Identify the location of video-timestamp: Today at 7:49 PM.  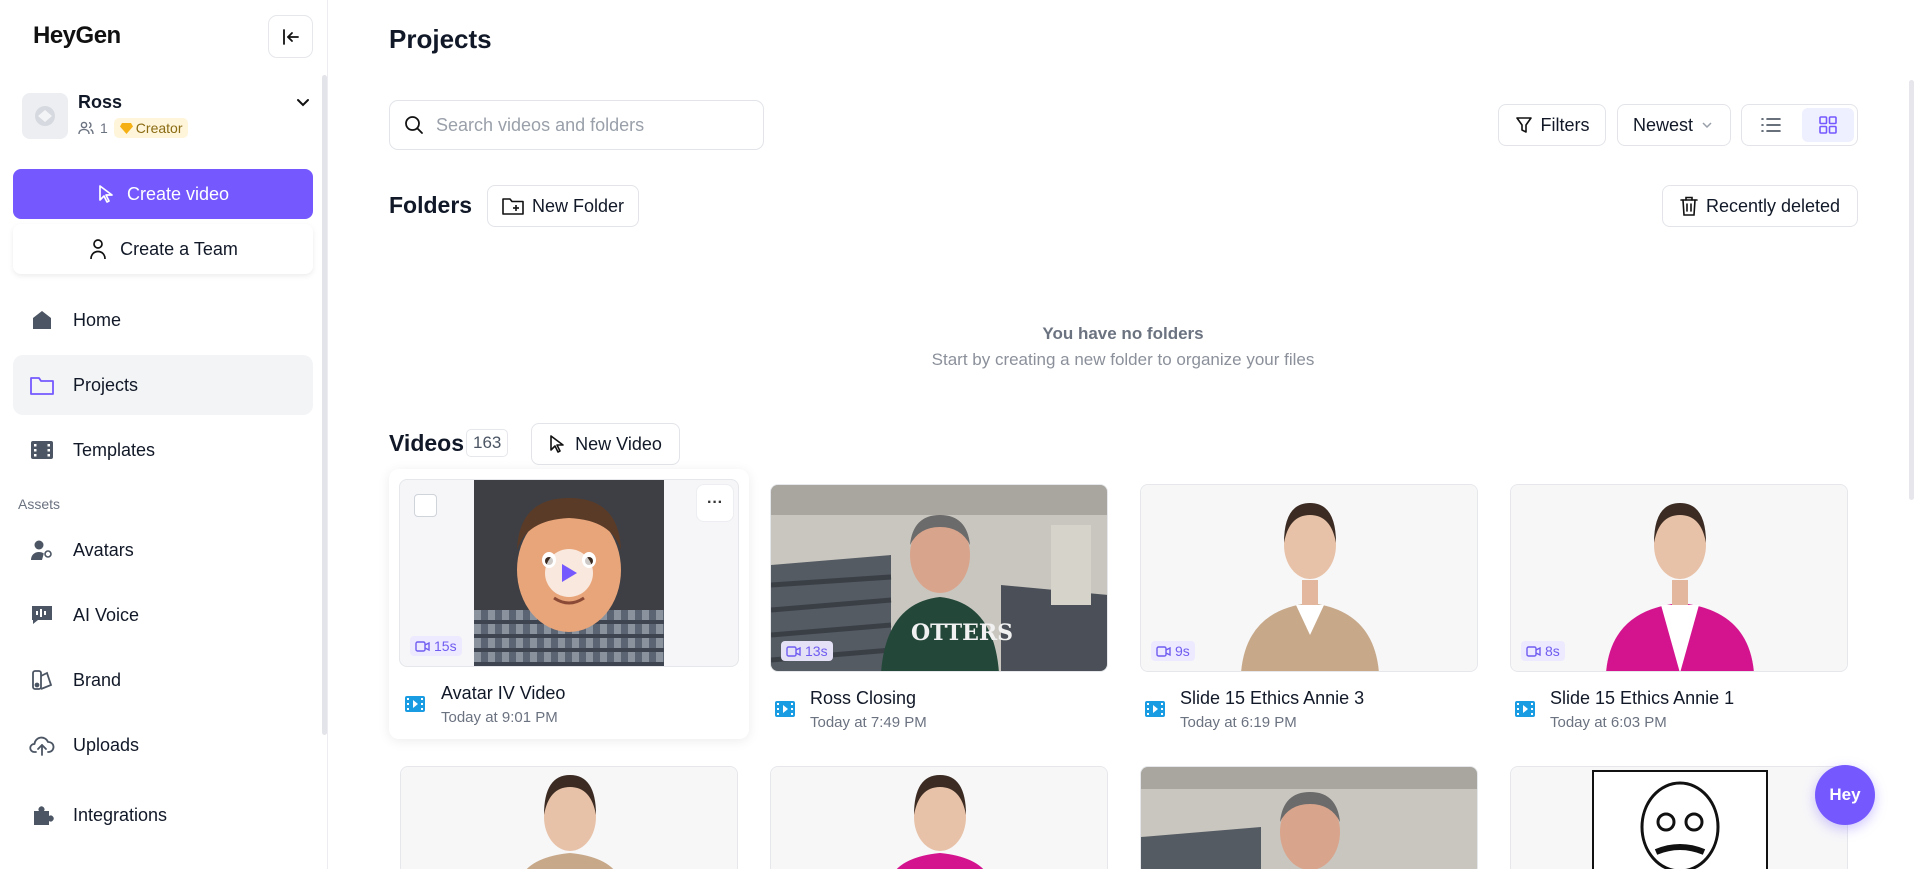
(868, 722).